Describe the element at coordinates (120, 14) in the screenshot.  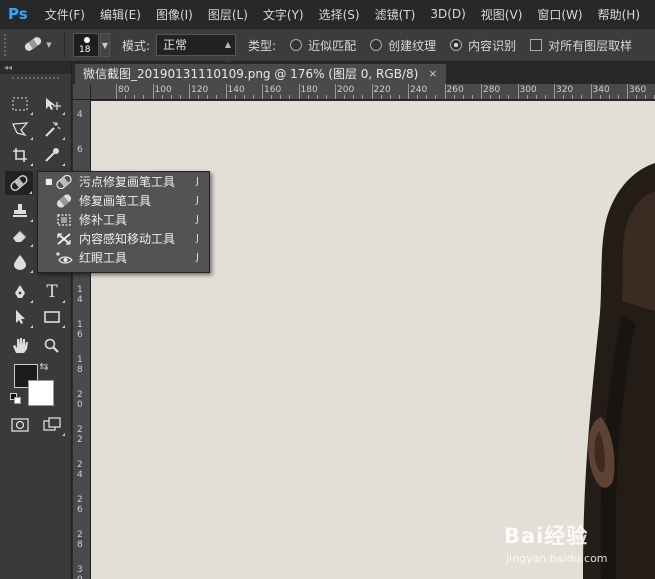
I see `menu-edit: 编辑(E)` at that location.